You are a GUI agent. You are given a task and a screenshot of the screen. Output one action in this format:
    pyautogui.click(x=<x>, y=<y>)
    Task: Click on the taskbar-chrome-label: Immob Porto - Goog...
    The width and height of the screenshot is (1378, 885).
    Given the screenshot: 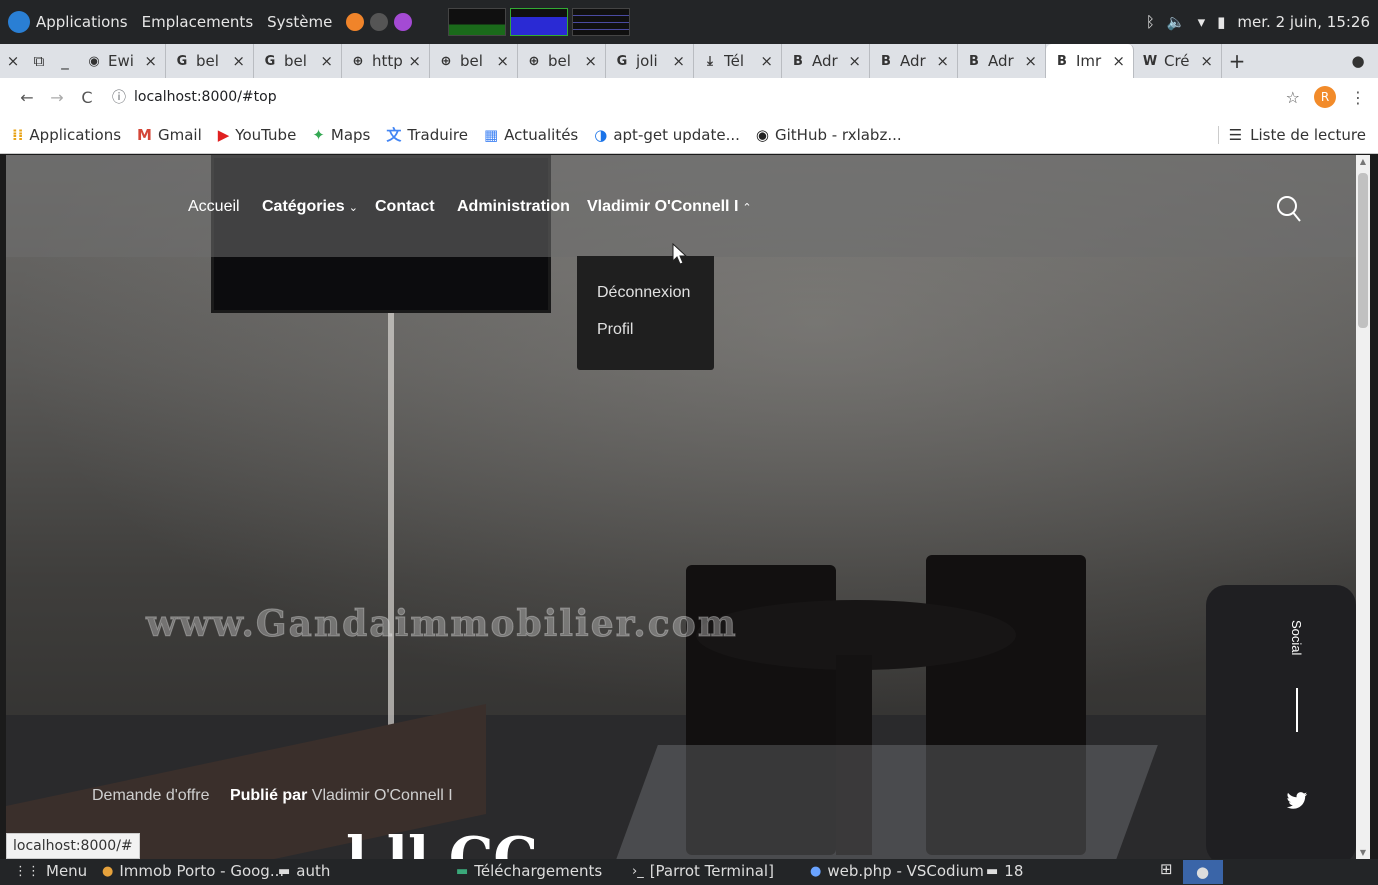 What is the action you would take?
    pyautogui.click(x=202, y=871)
    